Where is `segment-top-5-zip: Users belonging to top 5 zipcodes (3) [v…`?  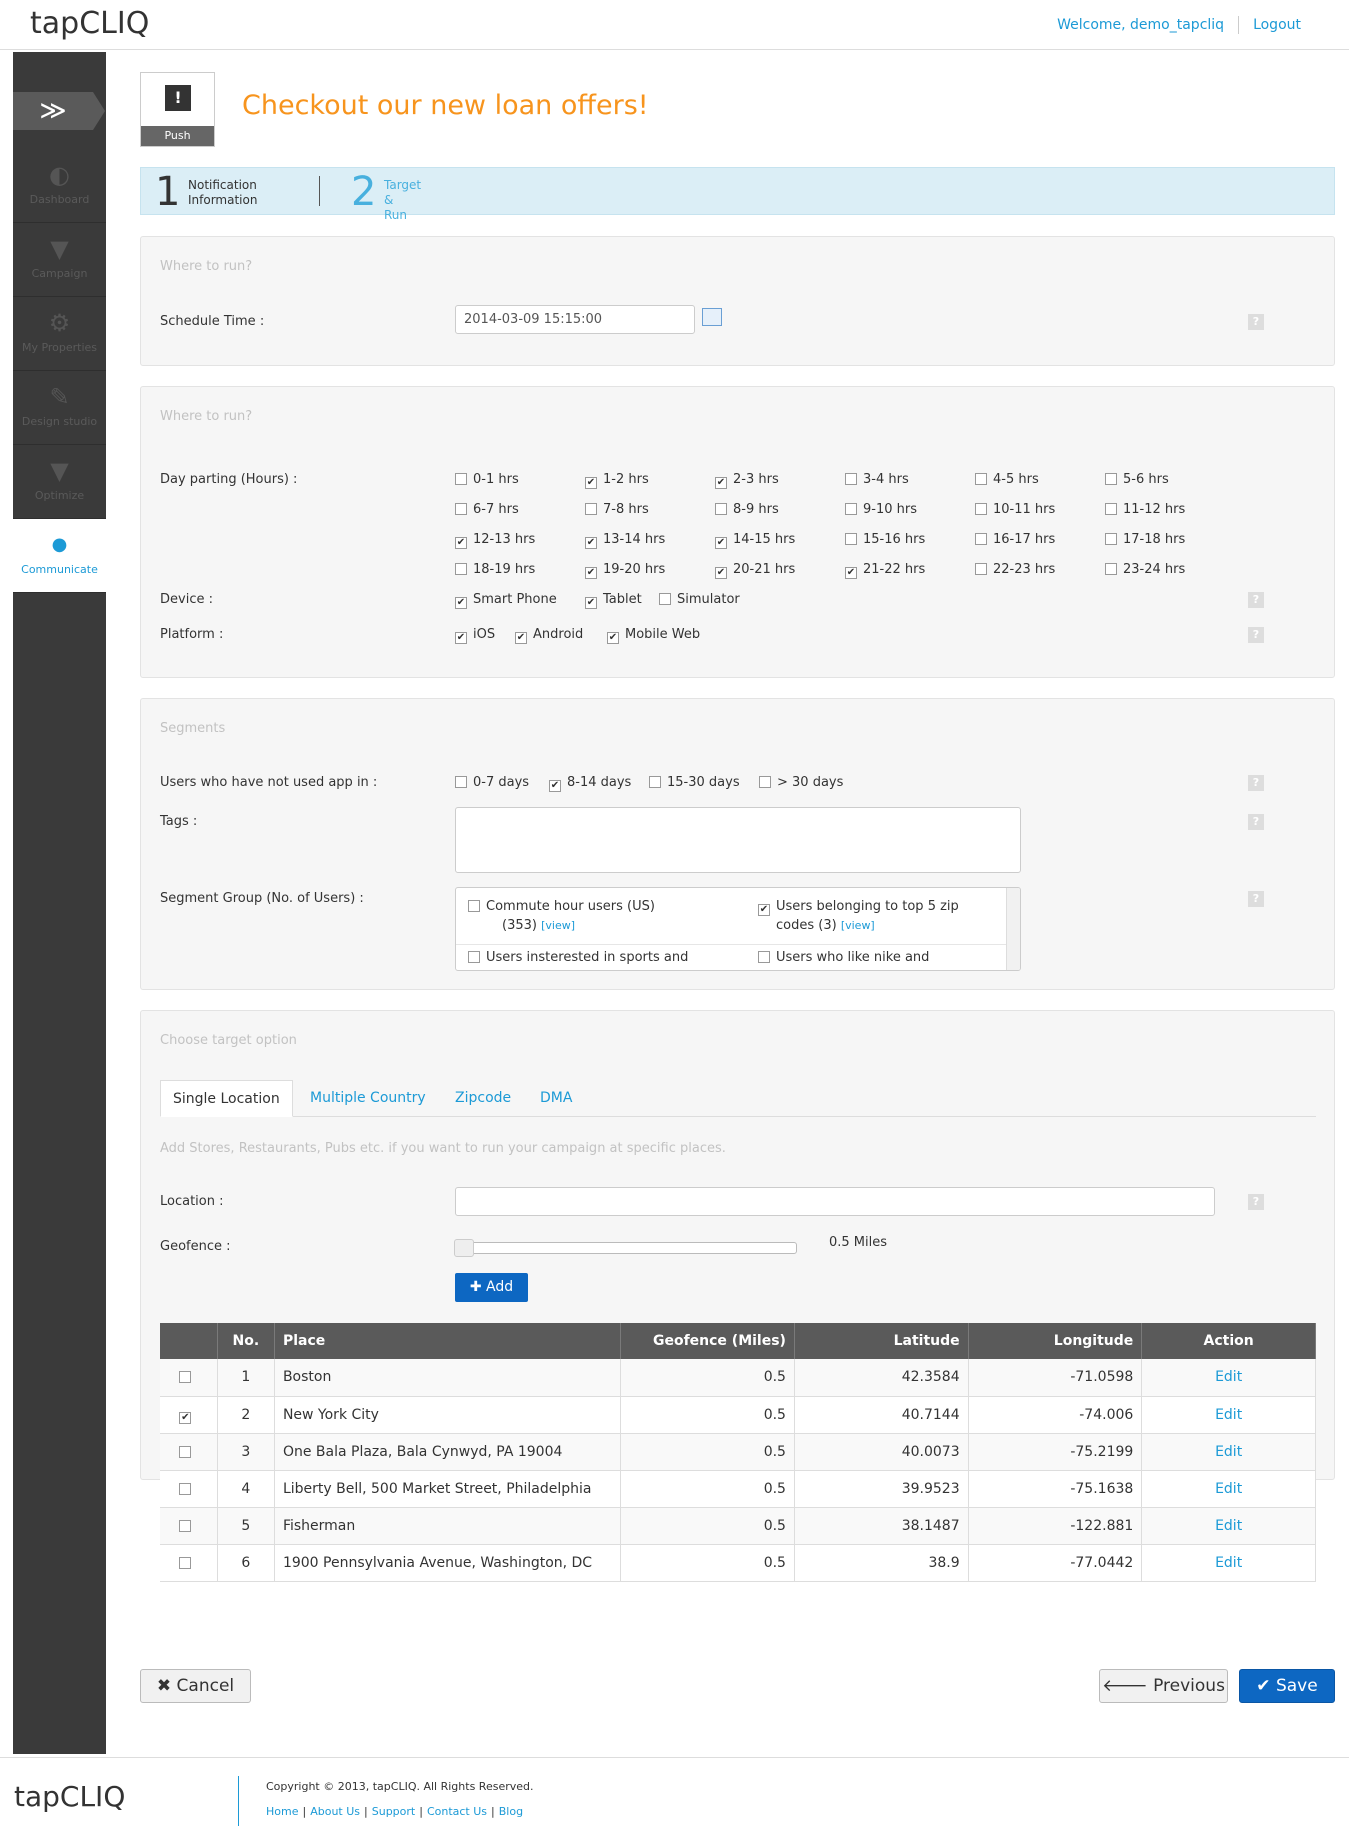
segment-top-5-zip: Users belonging to top 5 zipcodes (3) [v… is located at coordinates (858, 916).